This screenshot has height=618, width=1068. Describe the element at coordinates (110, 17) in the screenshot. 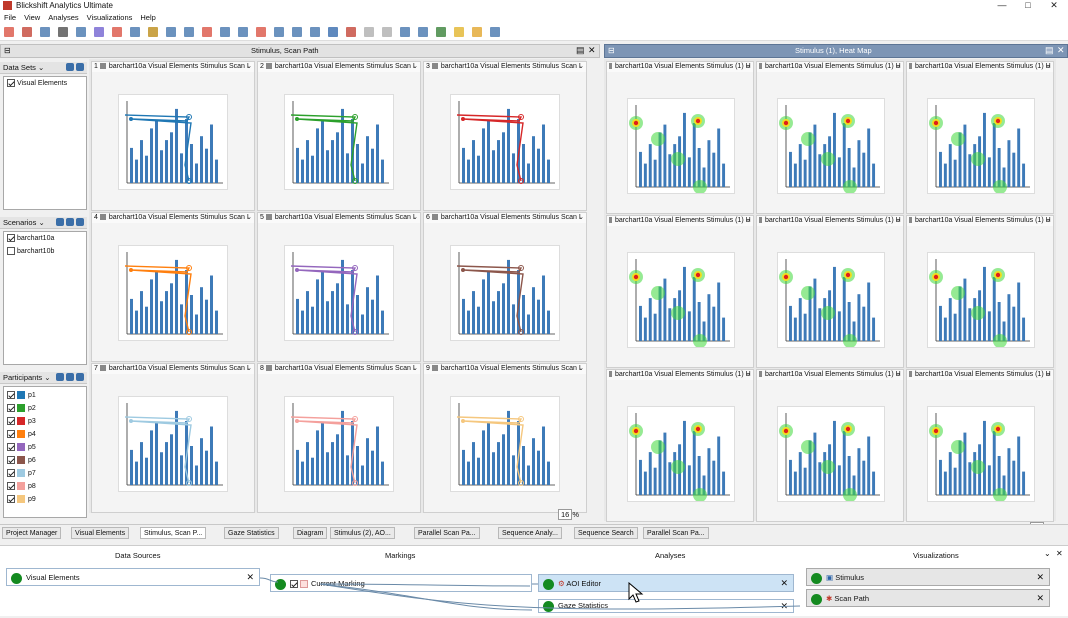

I see `menu-visualizations: Visualizations` at that location.